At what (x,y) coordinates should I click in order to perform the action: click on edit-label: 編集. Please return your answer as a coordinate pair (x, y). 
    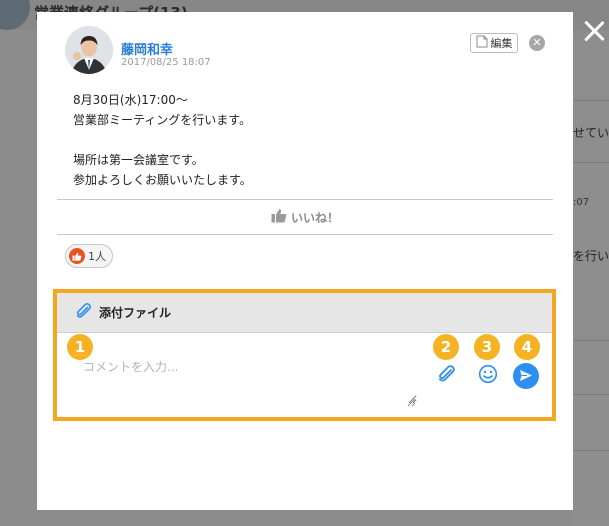
    Looking at the image, I should click on (501, 43).